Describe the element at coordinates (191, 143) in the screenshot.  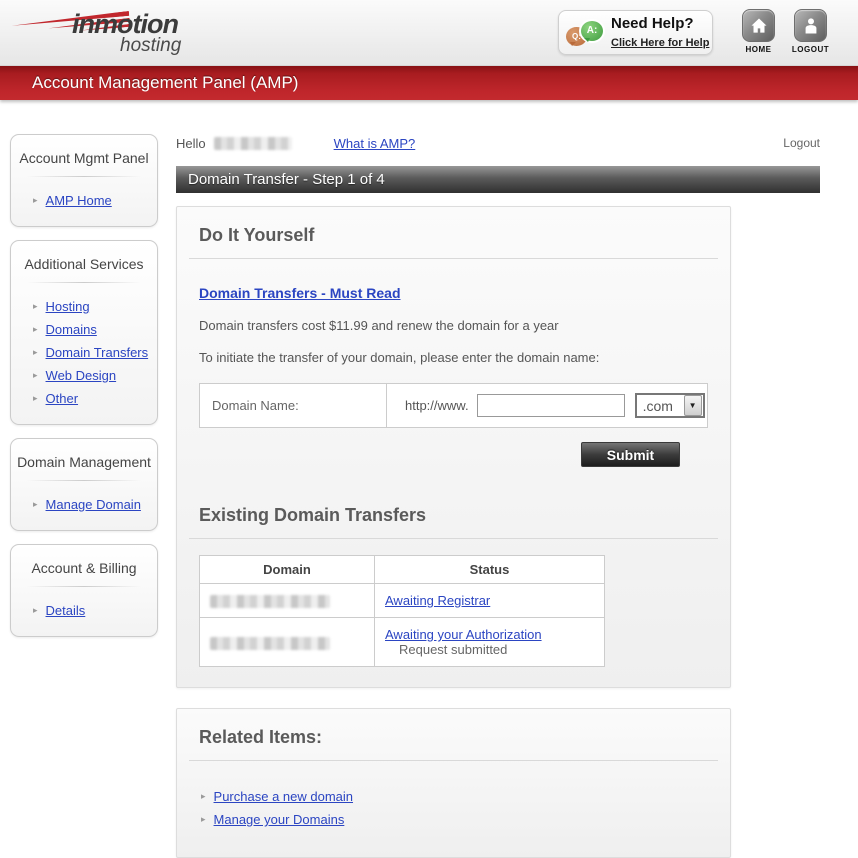
I see `greeting-text: Hello` at that location.